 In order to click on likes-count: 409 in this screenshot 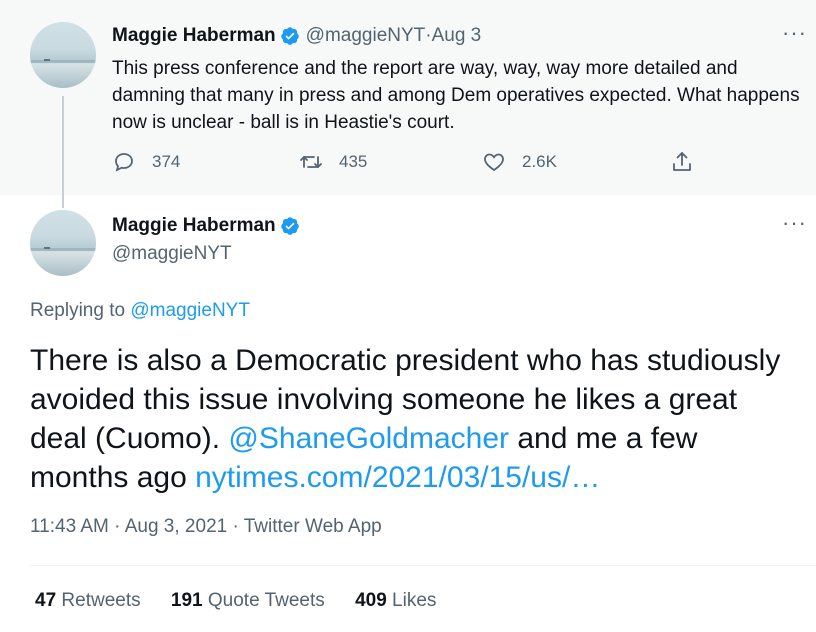, I will do `click(371, 600)`.